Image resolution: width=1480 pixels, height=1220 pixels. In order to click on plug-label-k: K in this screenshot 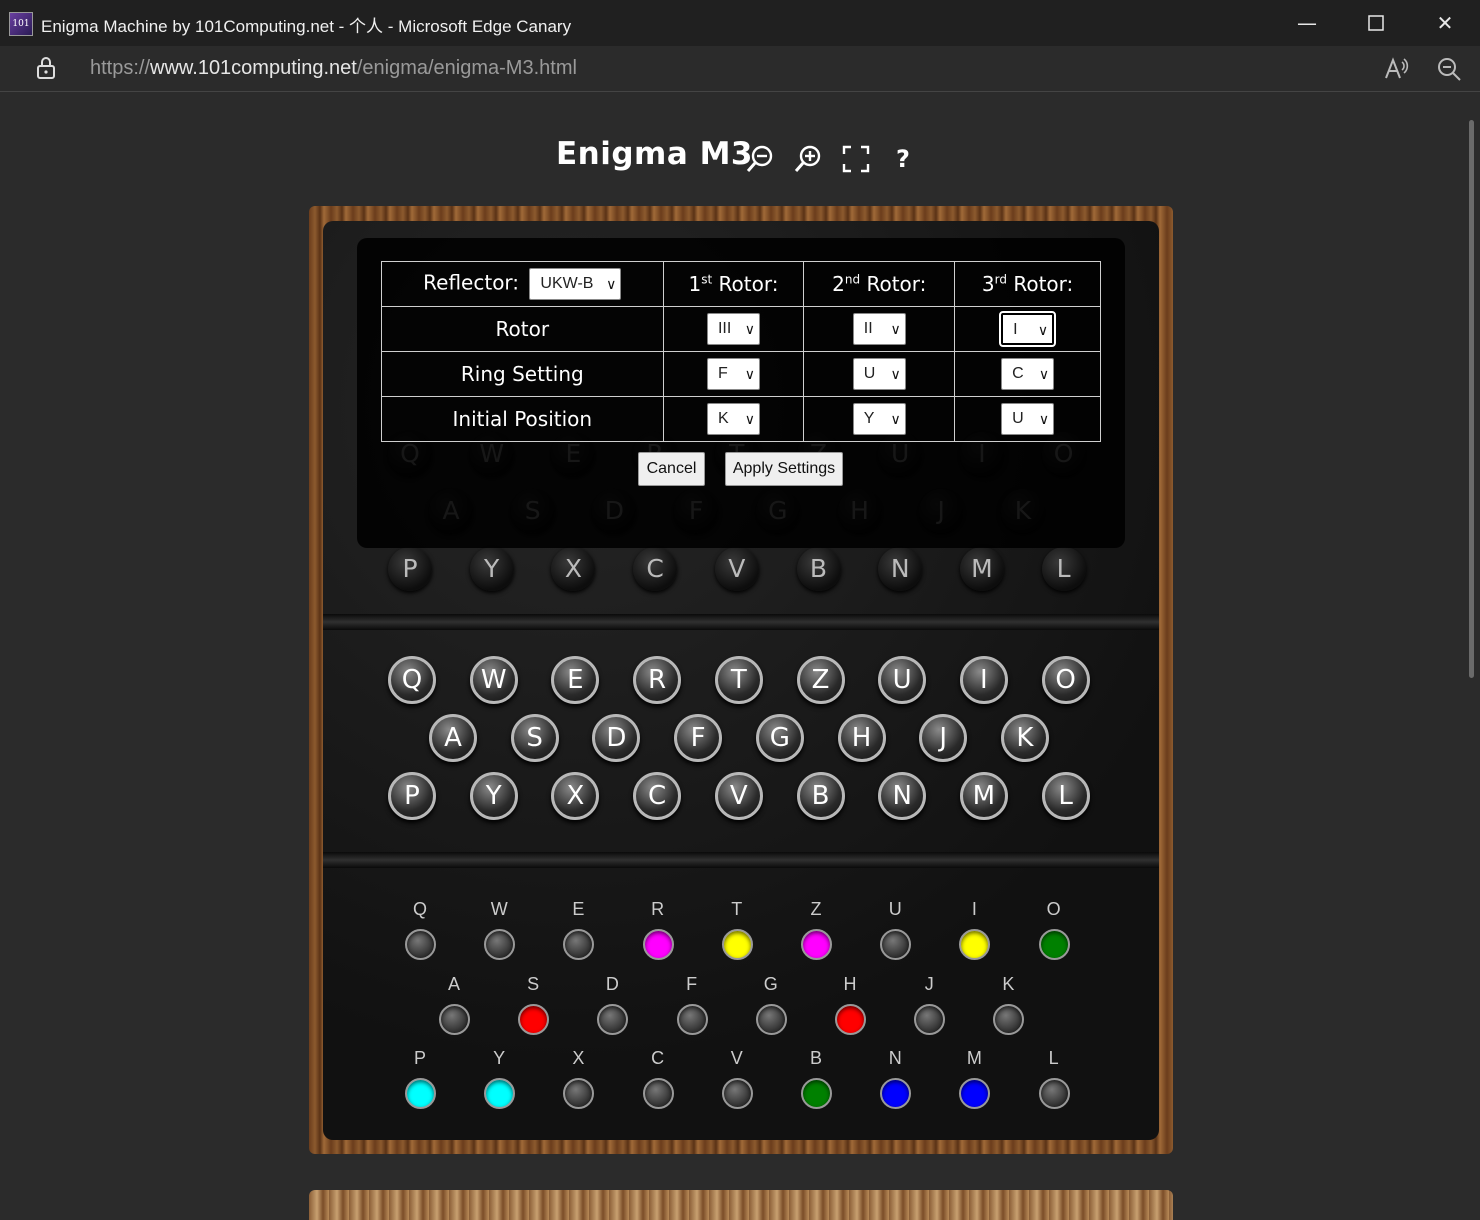, I will do `click(1008, 984)`.